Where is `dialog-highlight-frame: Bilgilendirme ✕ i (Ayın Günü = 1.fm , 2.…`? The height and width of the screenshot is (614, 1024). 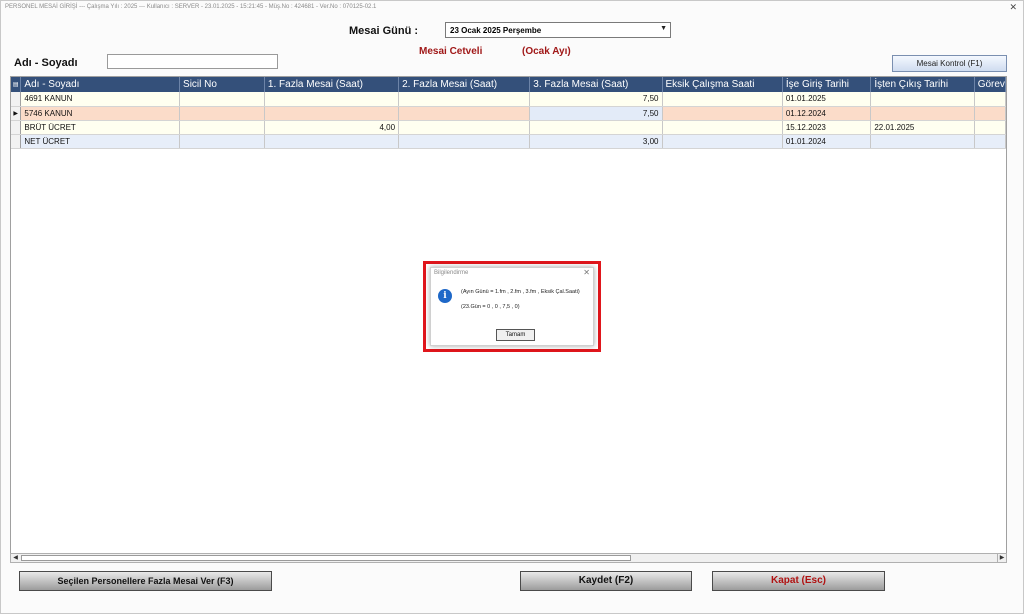
dialog-highlight-frame: Bilgilendirme ✕ i (Ayın Günü = 1.fm , 2.… is located at coordinates (512, 306).